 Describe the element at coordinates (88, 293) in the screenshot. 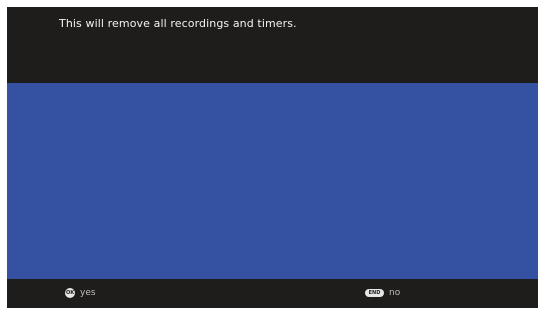

I see `yes-label: yes` at that location.